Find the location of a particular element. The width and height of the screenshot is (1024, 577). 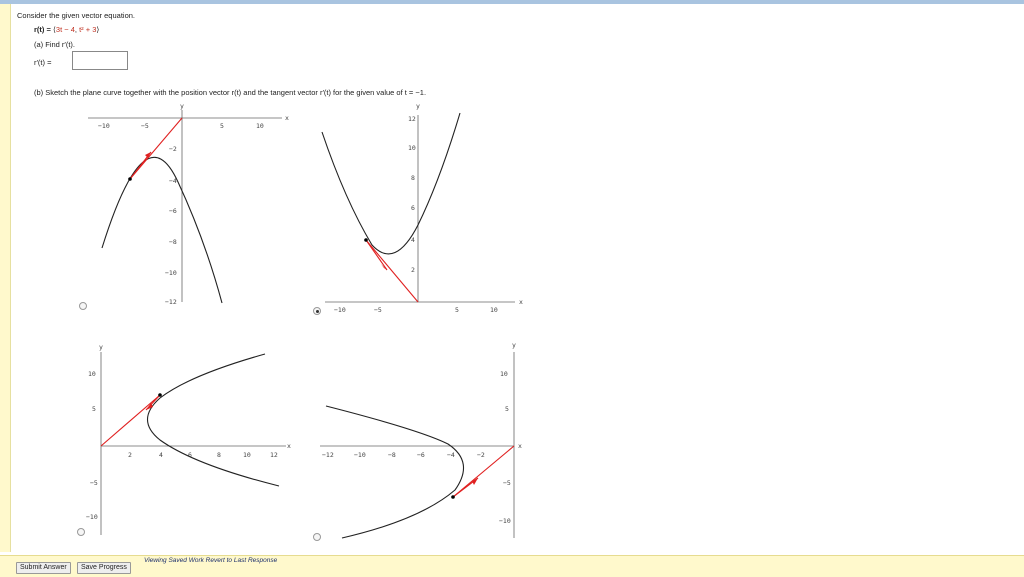

derivative-answer-input is located at coordinates (100, 60).